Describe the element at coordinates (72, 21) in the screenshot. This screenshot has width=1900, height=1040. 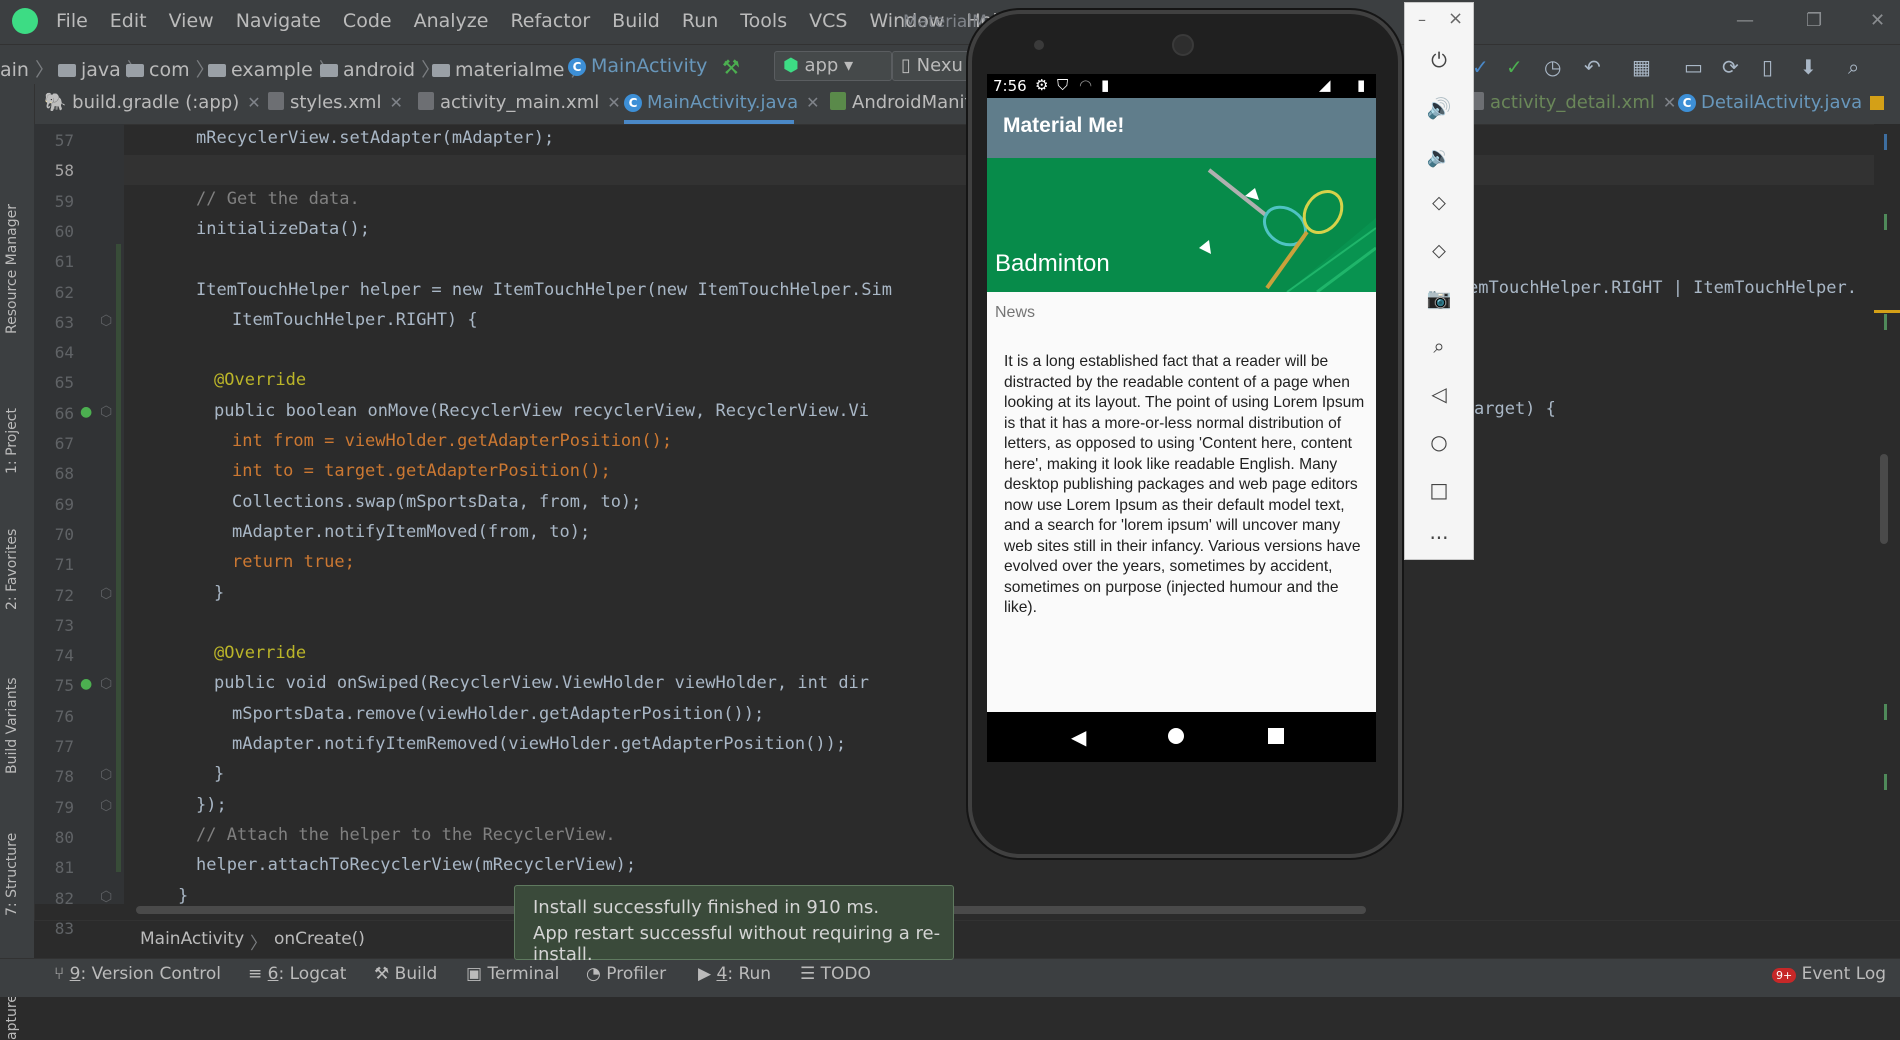
I see `menu-file: File` at that location.